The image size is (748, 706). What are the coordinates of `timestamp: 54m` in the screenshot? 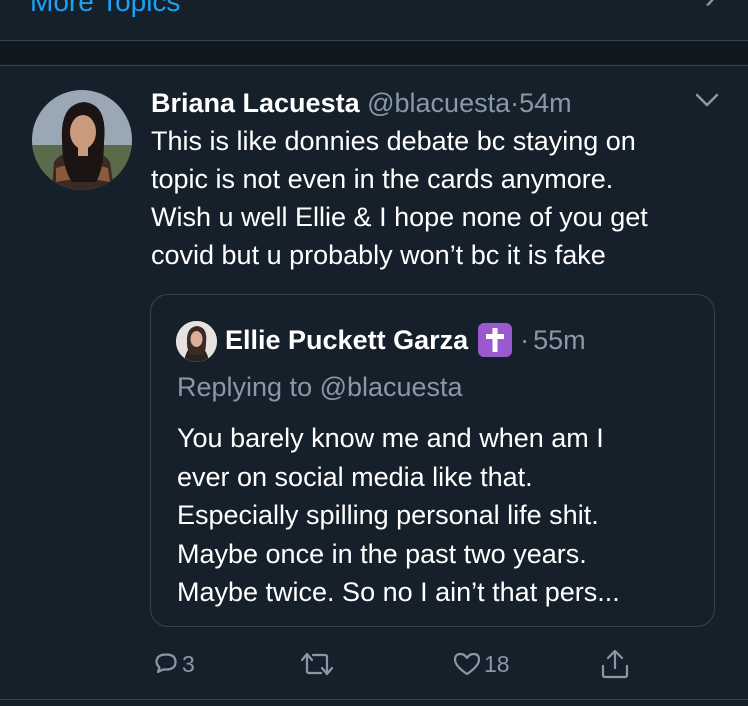 It's located at (545, 103).